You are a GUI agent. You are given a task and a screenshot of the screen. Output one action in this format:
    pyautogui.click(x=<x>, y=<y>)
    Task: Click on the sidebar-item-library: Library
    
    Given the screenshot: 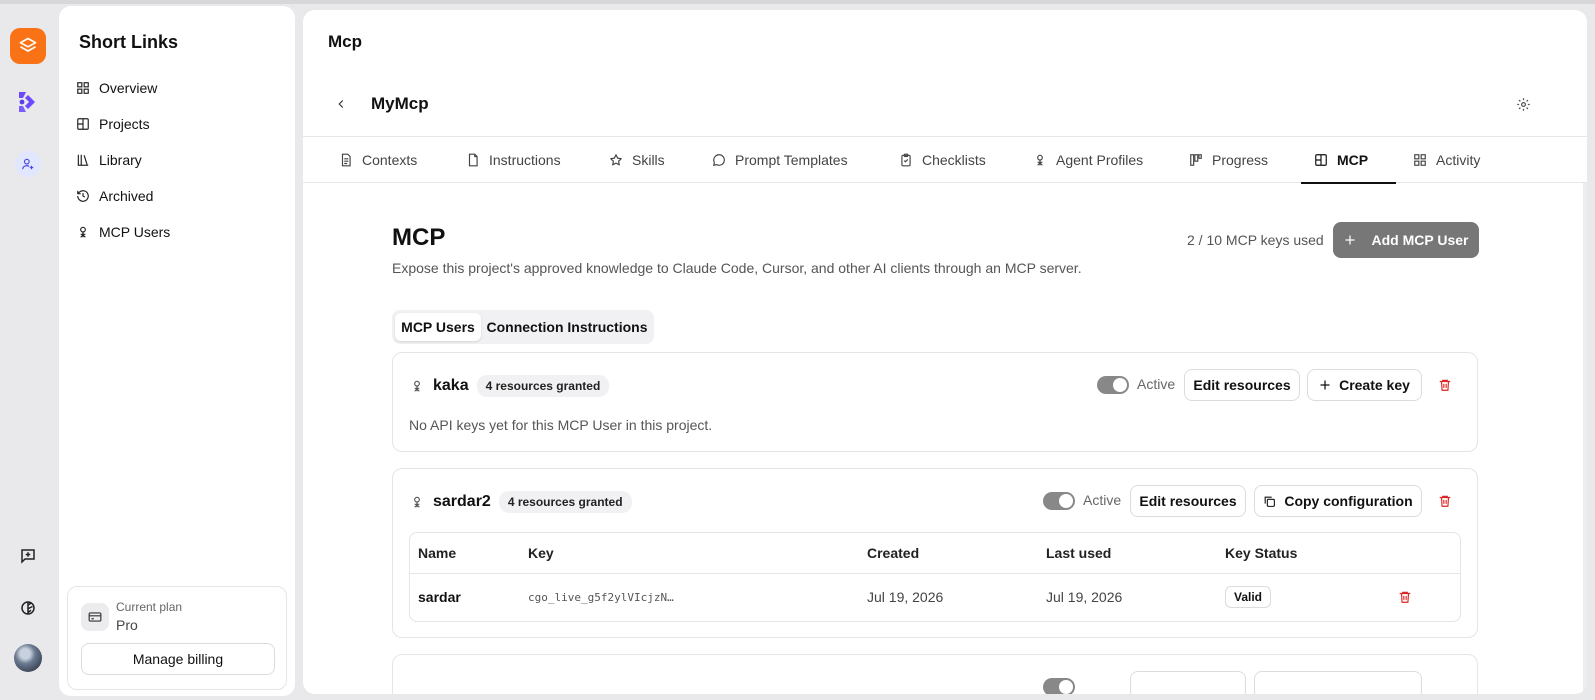 What is the action you would take?
    pyautogui.click(x=177, y=160)
    